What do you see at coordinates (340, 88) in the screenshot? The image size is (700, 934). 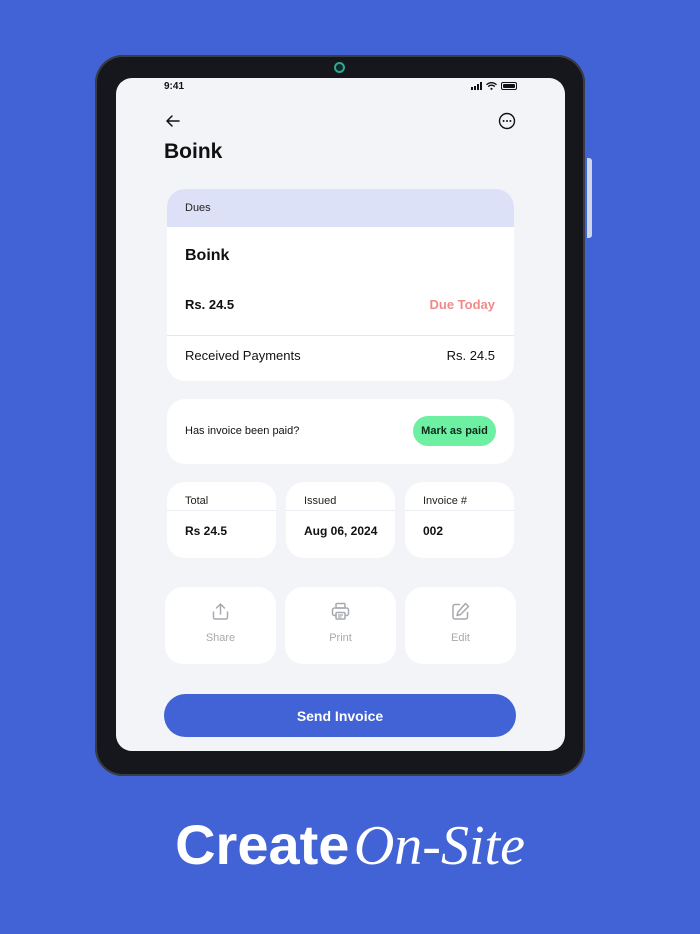 I see `status-bar: 9:41` at bounding box center [340, 88].